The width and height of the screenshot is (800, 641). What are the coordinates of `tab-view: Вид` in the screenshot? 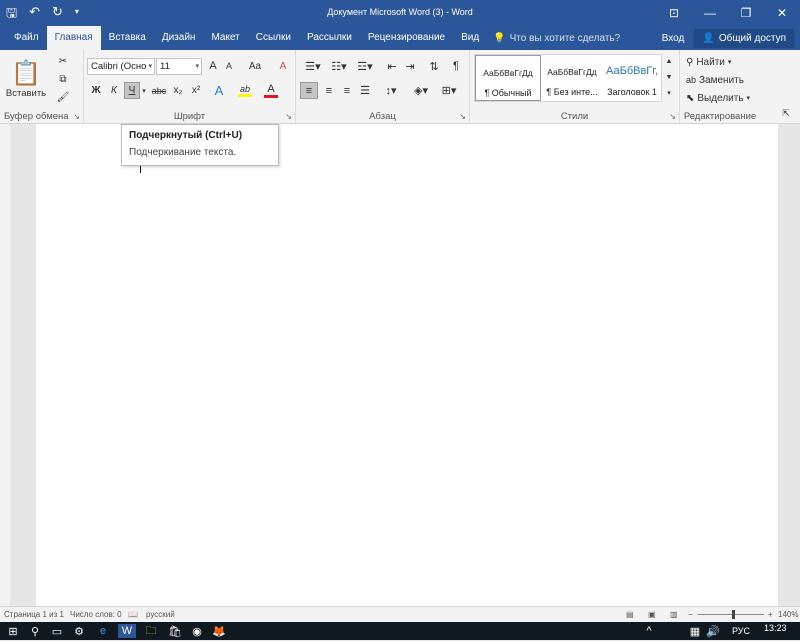 It's located at (470, 38).